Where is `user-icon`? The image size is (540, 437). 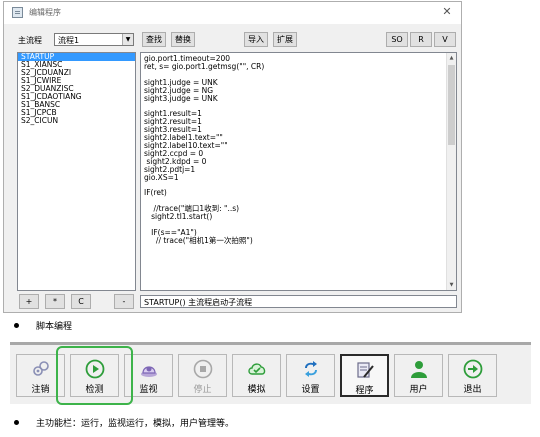 user-icon is located at coordinates (419, 369).